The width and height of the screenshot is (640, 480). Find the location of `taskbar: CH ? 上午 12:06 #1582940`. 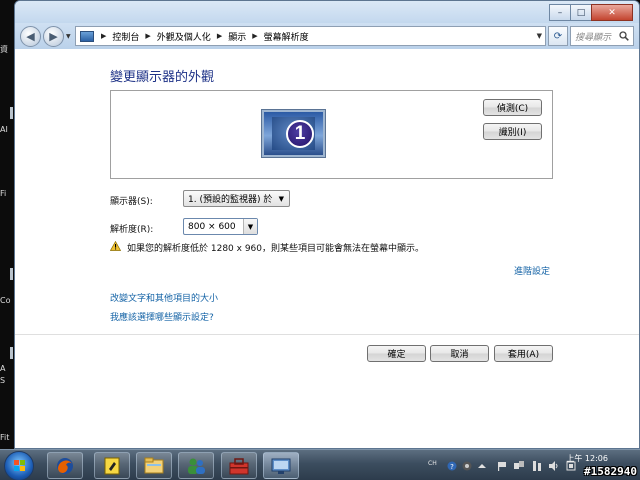

taskbar: CH ? 上午 12:06 #1582940 is located at coordinates (320, 464).